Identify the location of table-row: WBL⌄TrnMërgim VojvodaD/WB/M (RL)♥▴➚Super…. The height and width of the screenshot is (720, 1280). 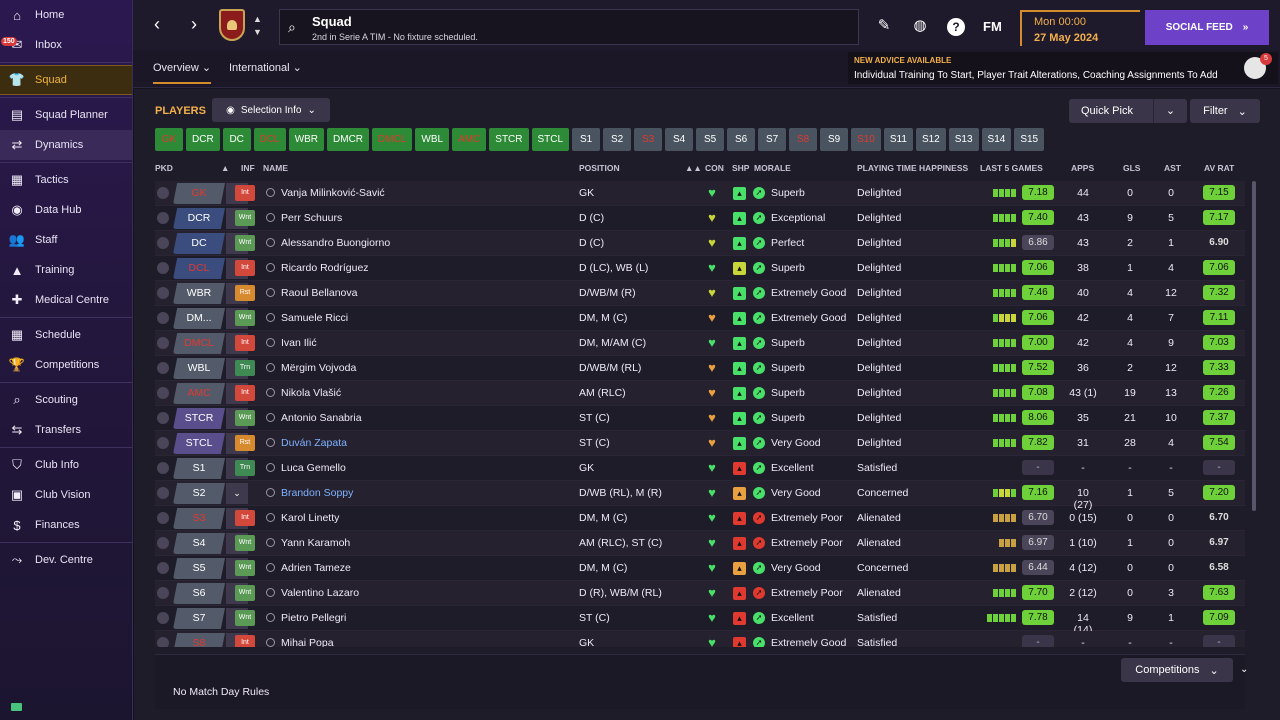
(700, 368).